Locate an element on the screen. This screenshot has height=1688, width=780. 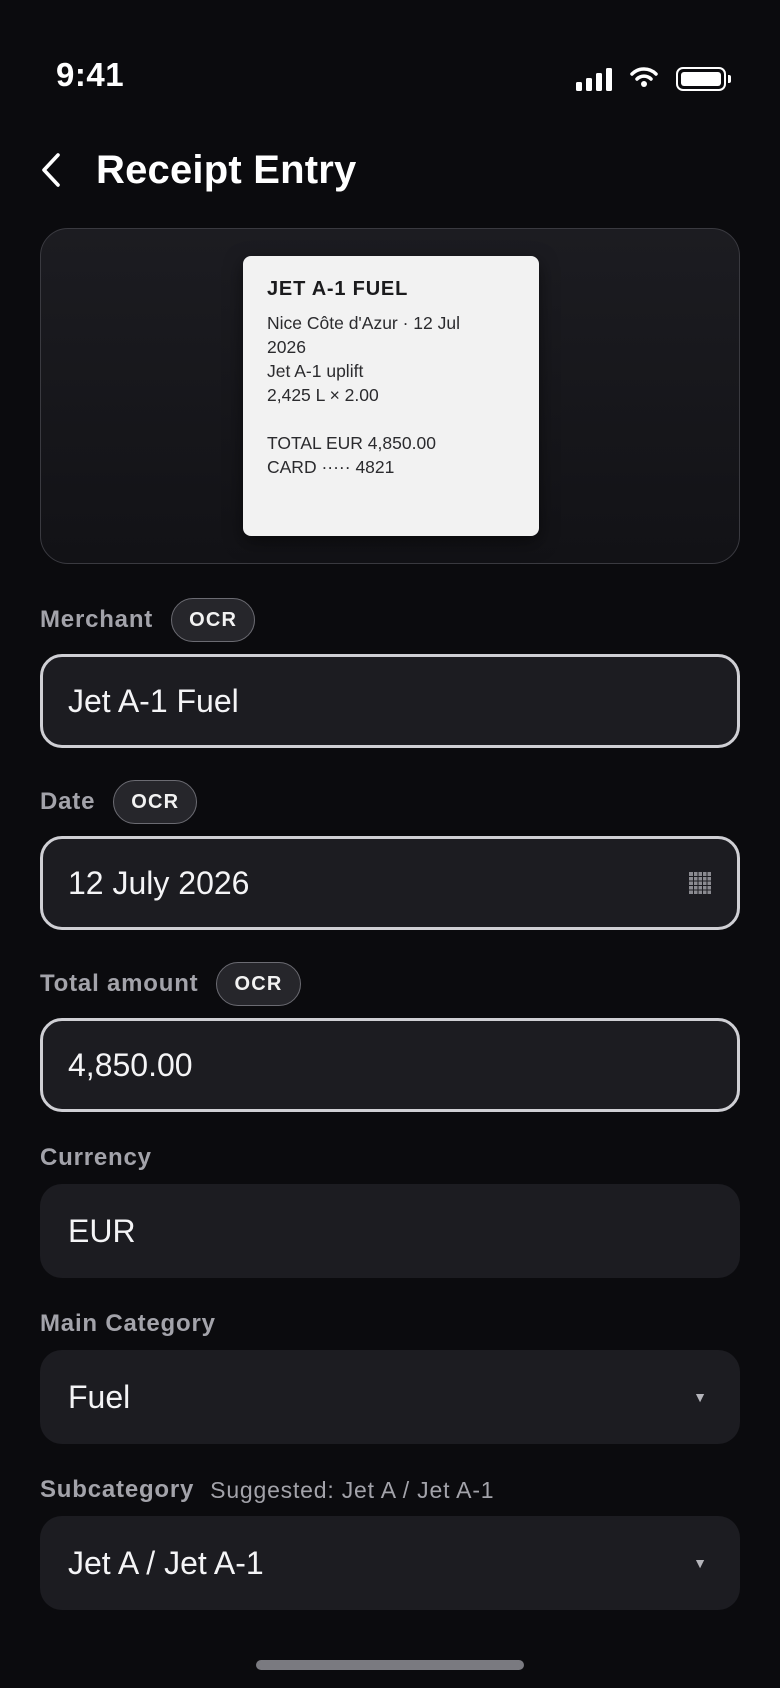
currency-label: Currency is located at coordinates (96, 1157).